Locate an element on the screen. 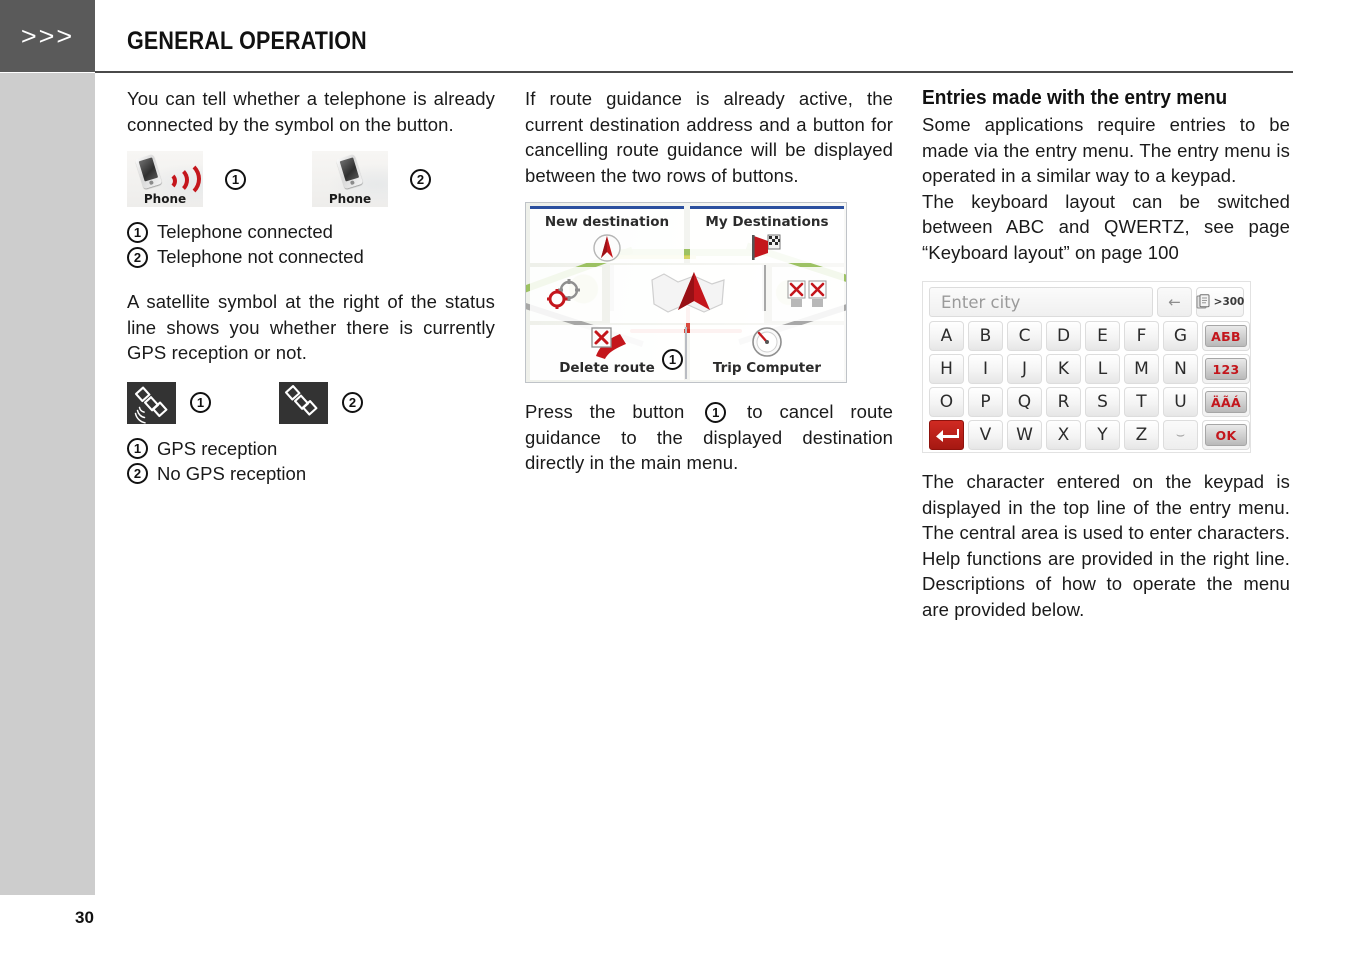  callout-1b: 1 is located at coordinates (200, 402).